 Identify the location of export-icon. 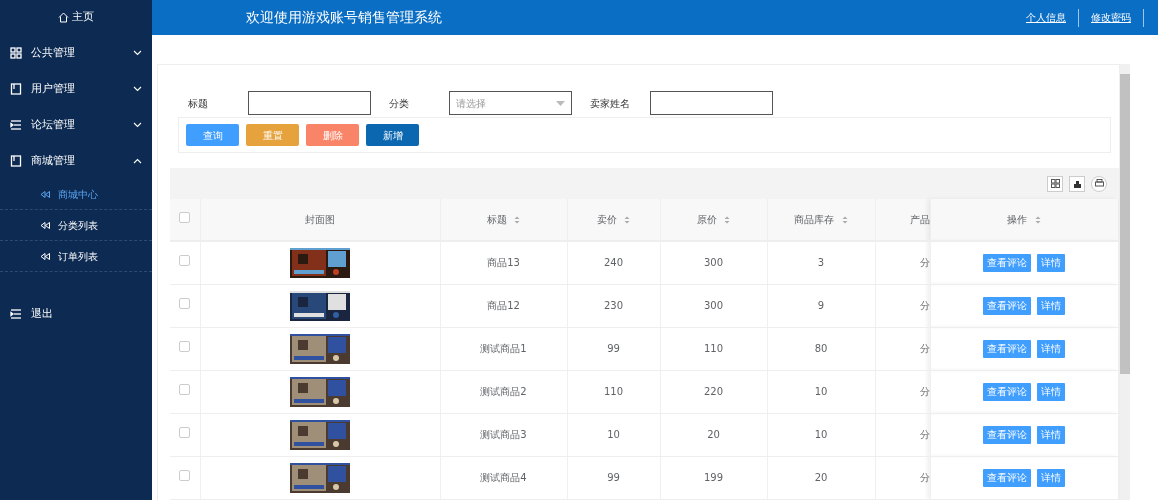
(1077, 183).